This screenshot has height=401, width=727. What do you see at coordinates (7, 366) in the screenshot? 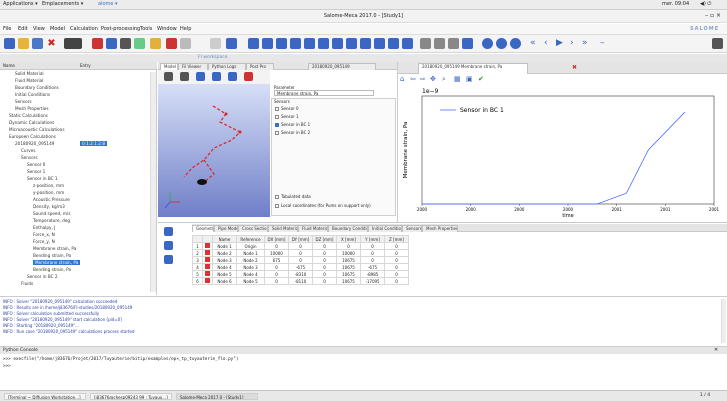
I see `console-prompt: >>>` at bounding box center [7, 366].